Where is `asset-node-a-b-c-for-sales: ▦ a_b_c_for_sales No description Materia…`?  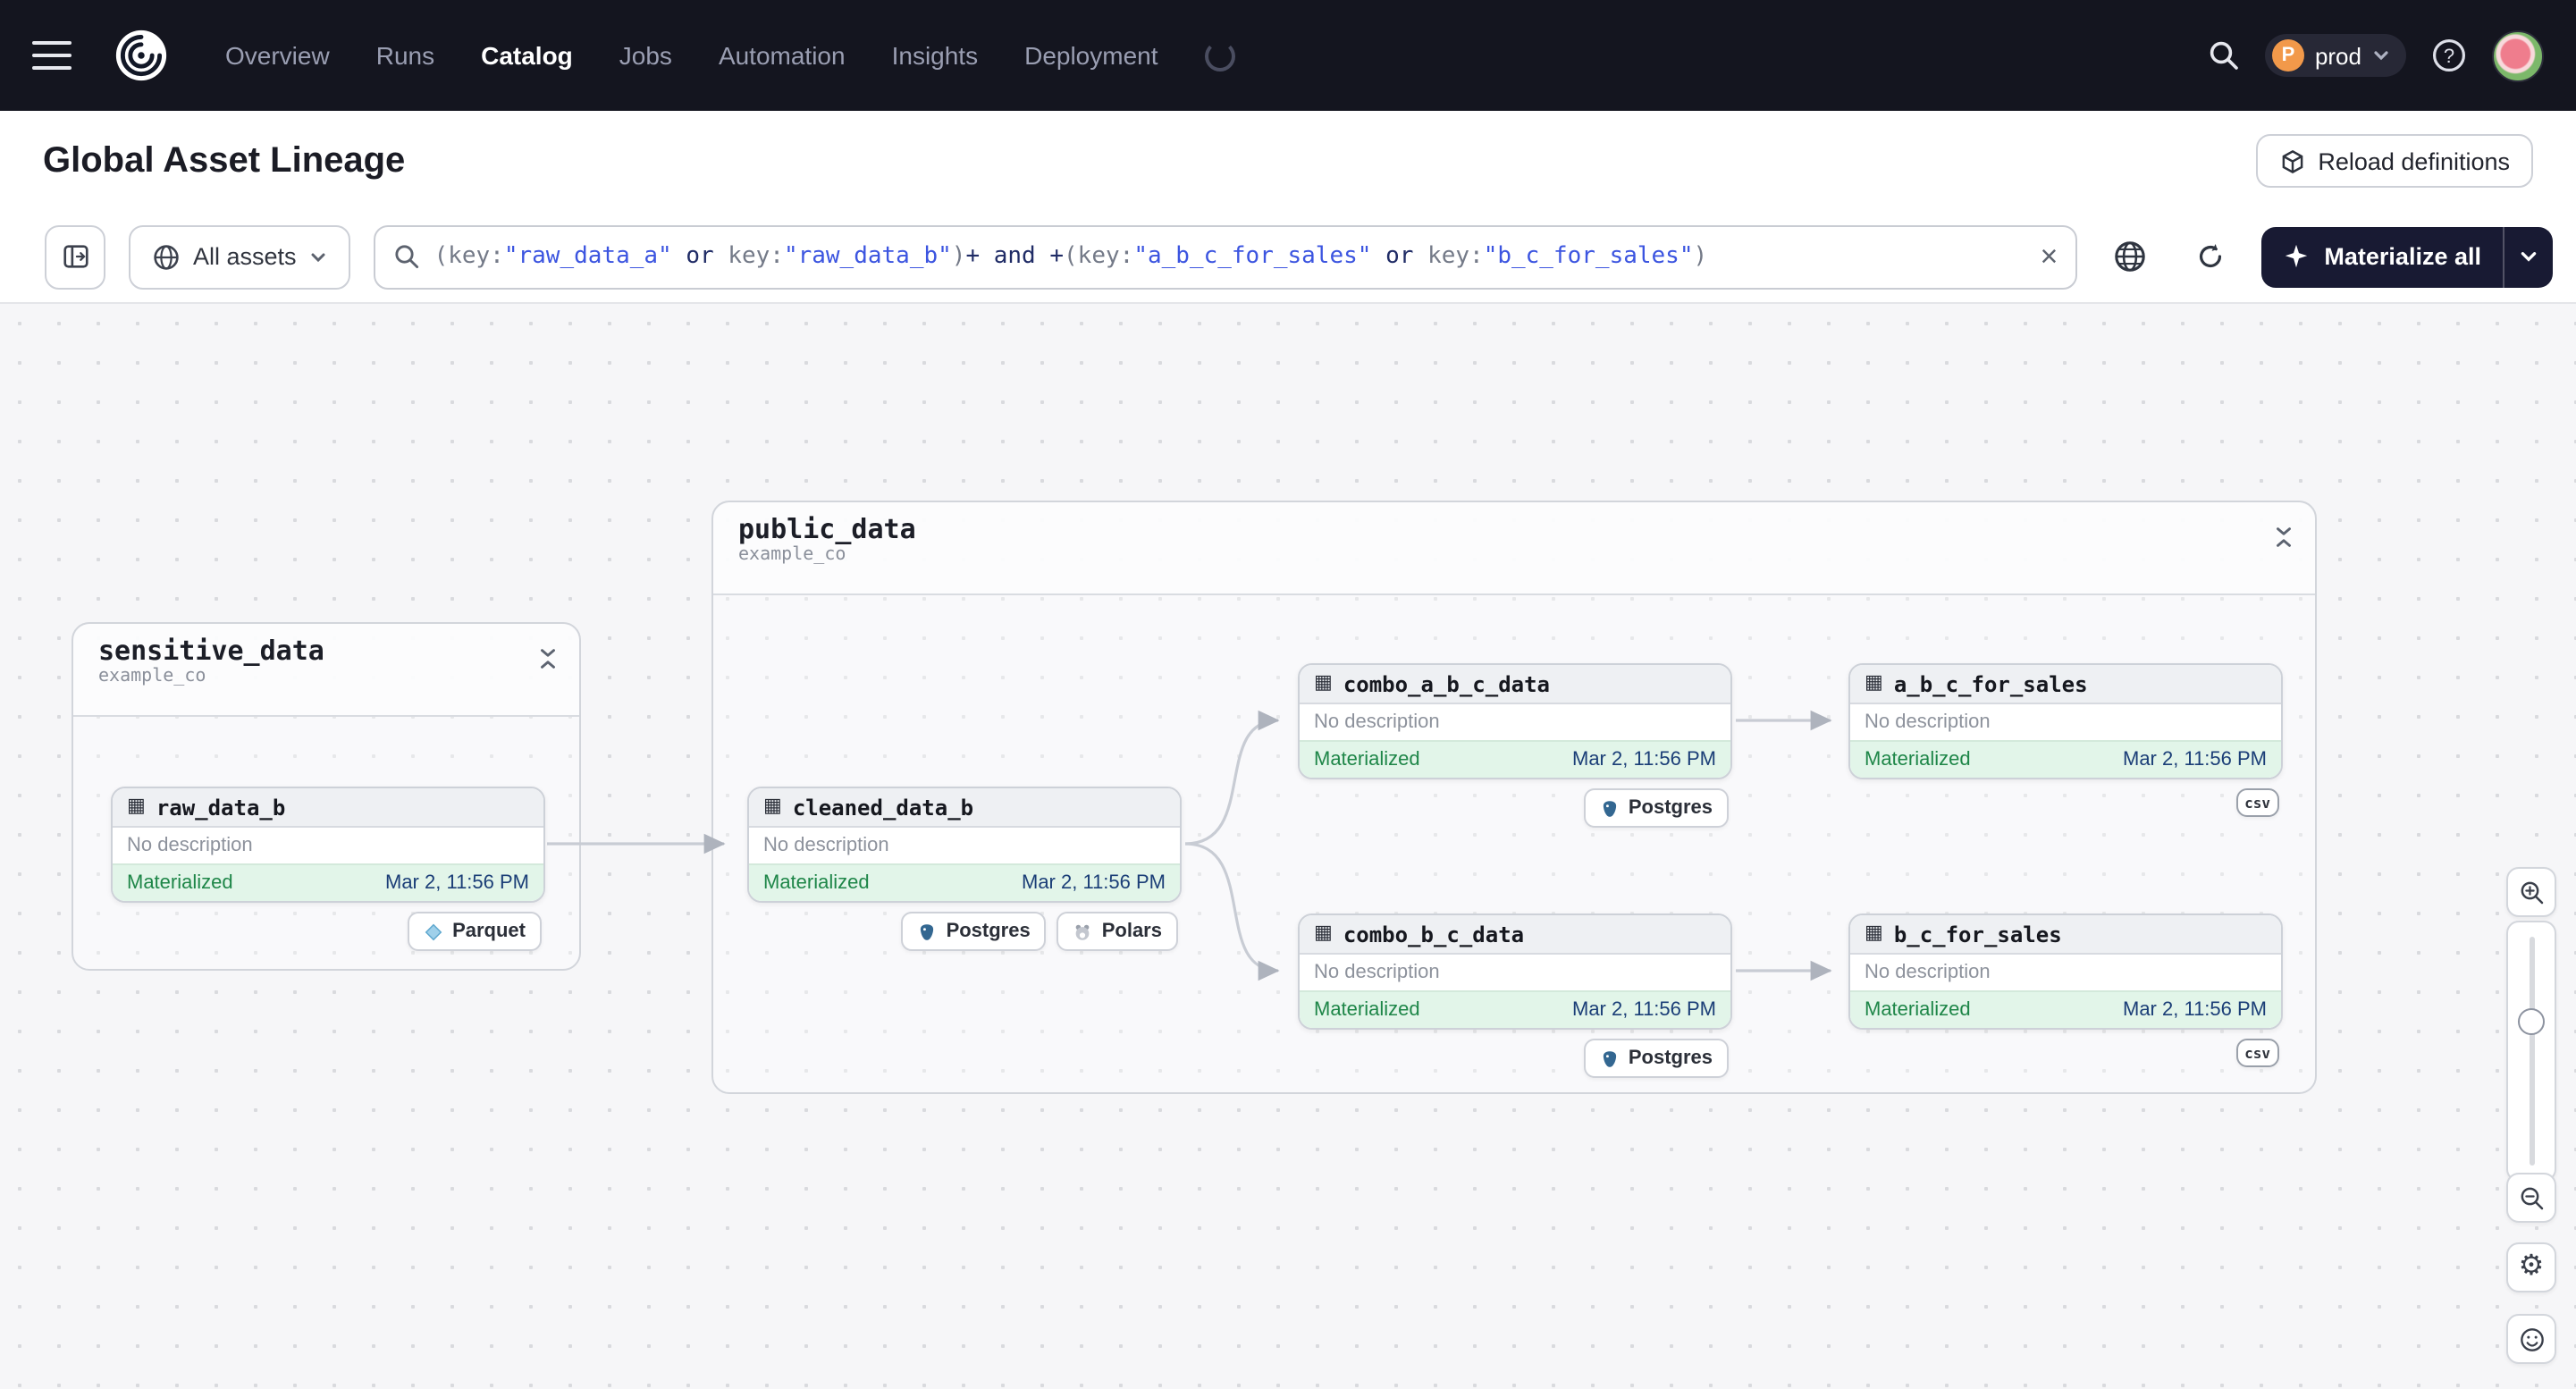
asset-node-a-b-c-for-sales: ▦ a_b_c_for_sales No description Materia… is located at coordinates (2066, 721).